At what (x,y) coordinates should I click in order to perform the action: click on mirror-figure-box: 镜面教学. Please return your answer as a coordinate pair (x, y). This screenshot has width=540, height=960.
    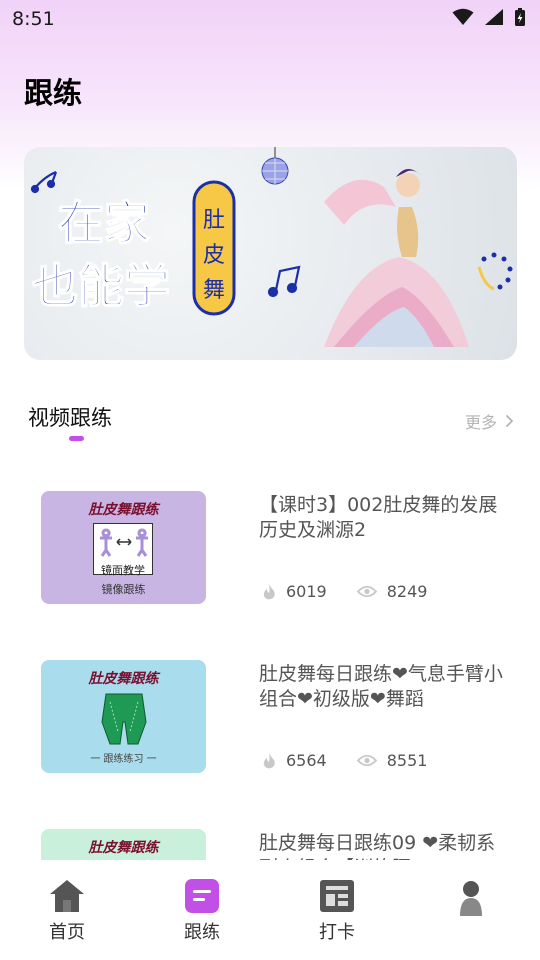
    Looking at the image, I should click on (123, 550).